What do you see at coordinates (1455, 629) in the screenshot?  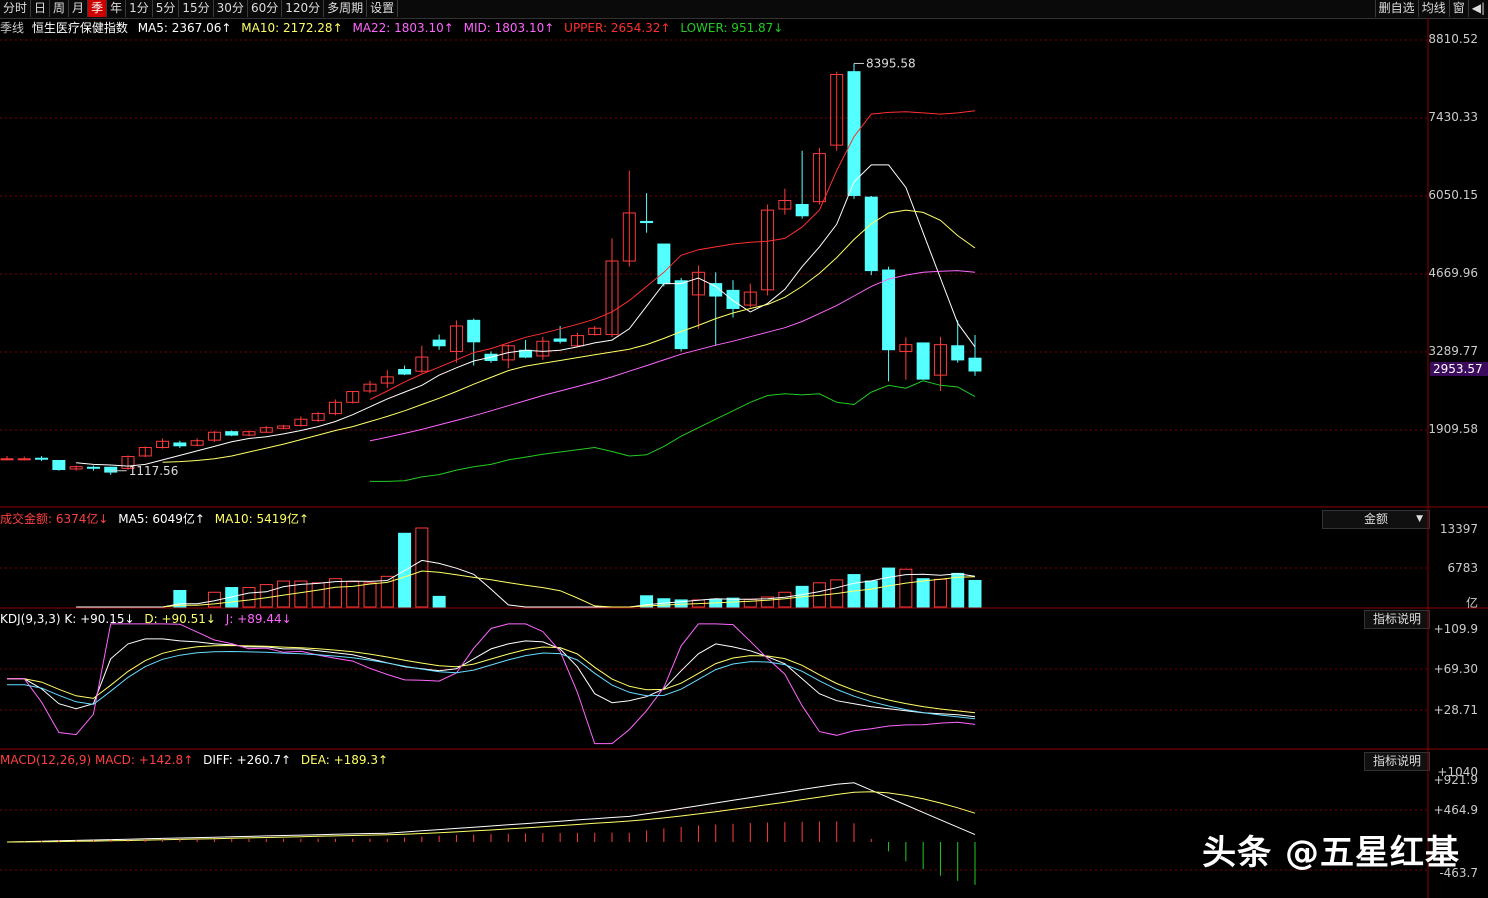 I see `kdj-tick-label: +109.9` at bounding box center [1455, 629].